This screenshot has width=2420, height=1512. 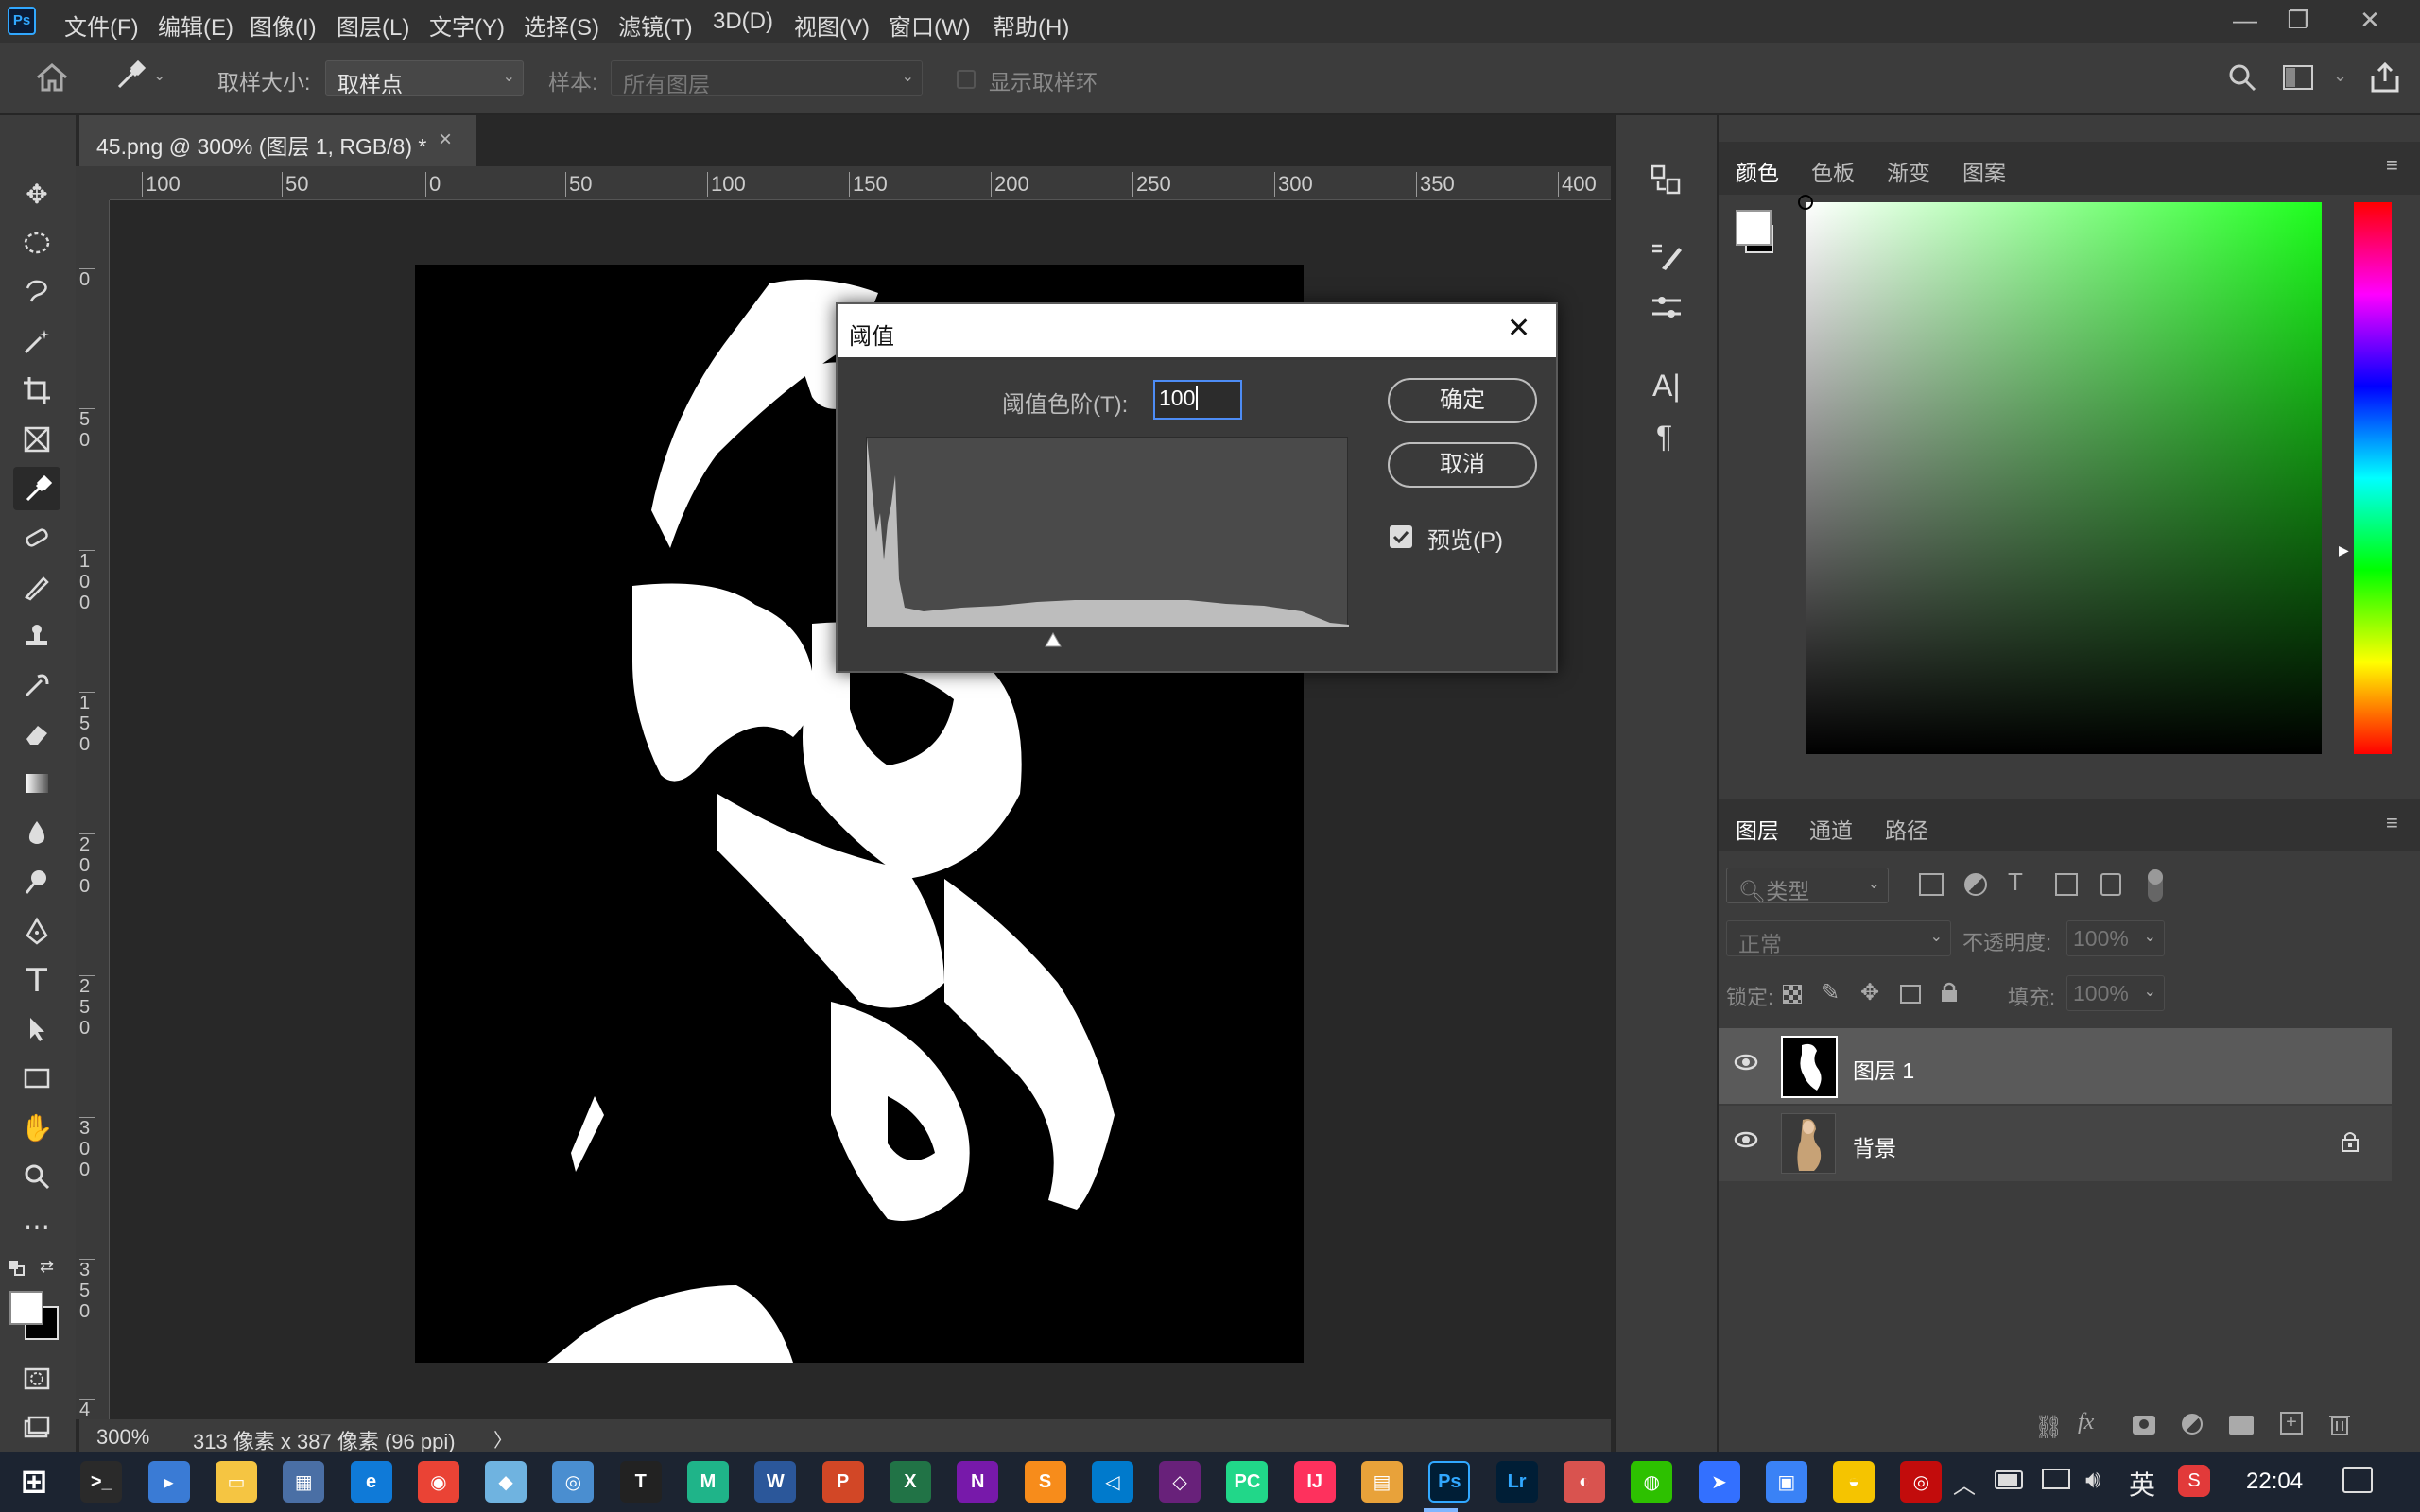 What do you see at coordinates (1746, 1142) in the screenshot?
I see `eye-icon` at bounding box center [1746, 1142].